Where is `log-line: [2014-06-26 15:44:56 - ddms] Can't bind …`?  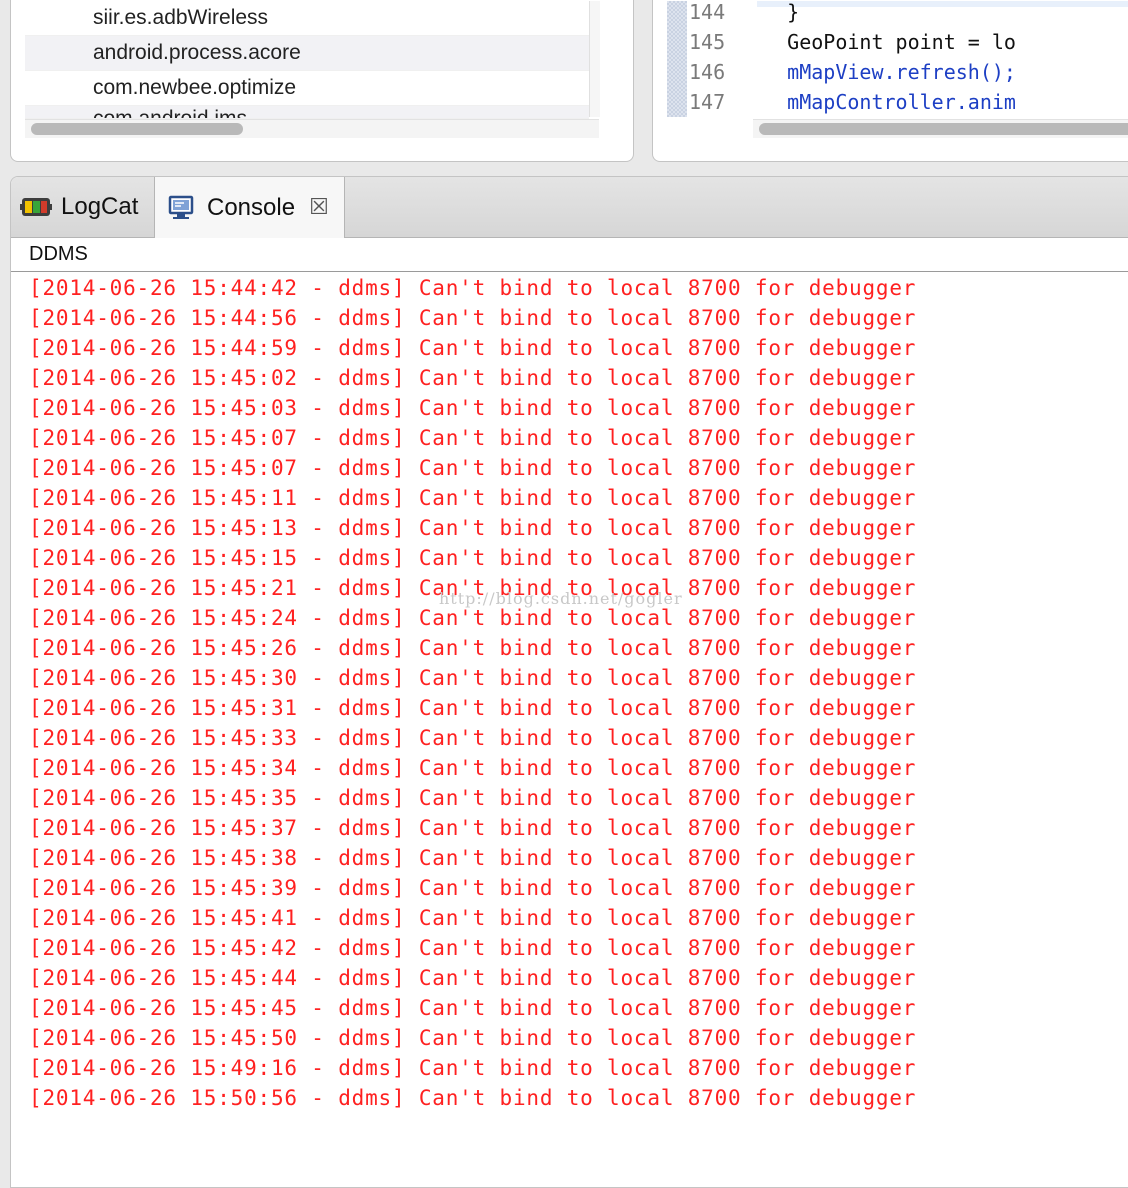 log-line: [2014-06-26 15:44:56 - ddms] Can't bind … is located at coordinates (473, 318).